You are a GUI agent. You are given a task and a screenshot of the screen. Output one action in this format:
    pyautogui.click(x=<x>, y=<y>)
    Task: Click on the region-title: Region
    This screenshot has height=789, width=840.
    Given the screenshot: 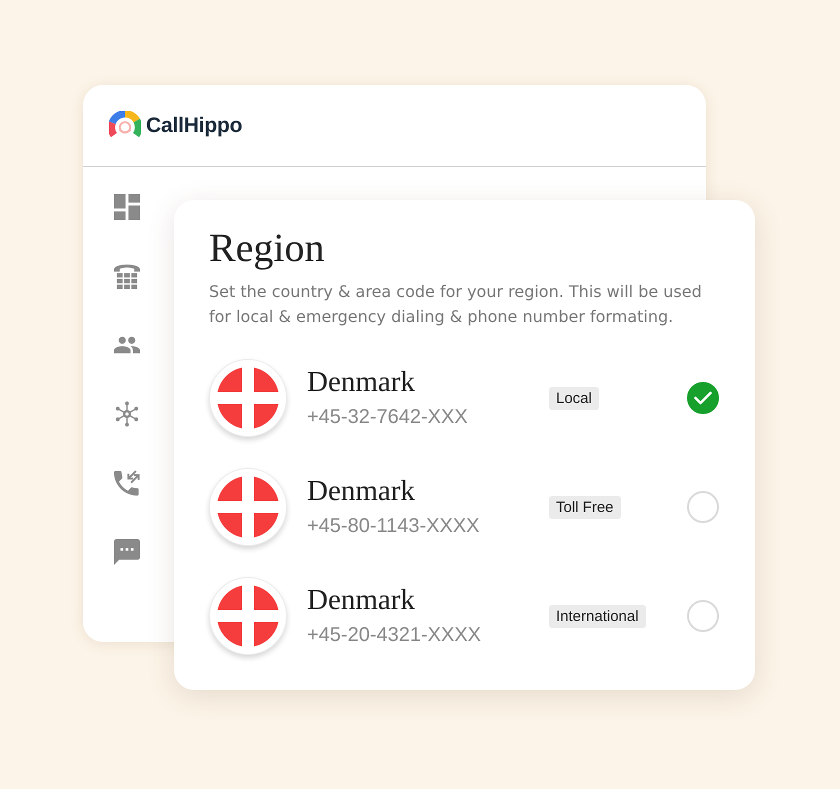 What is the action you would take?
    pyautogui.click(x=267, y=248)
    